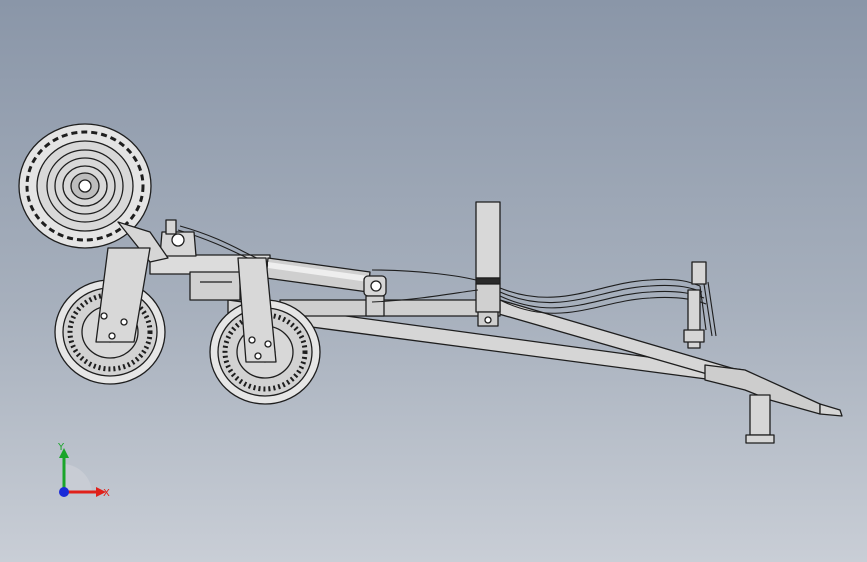  Describe the element at coordinates (106, 493) in the screenshot. I see `x-axis-label: X` at that location.